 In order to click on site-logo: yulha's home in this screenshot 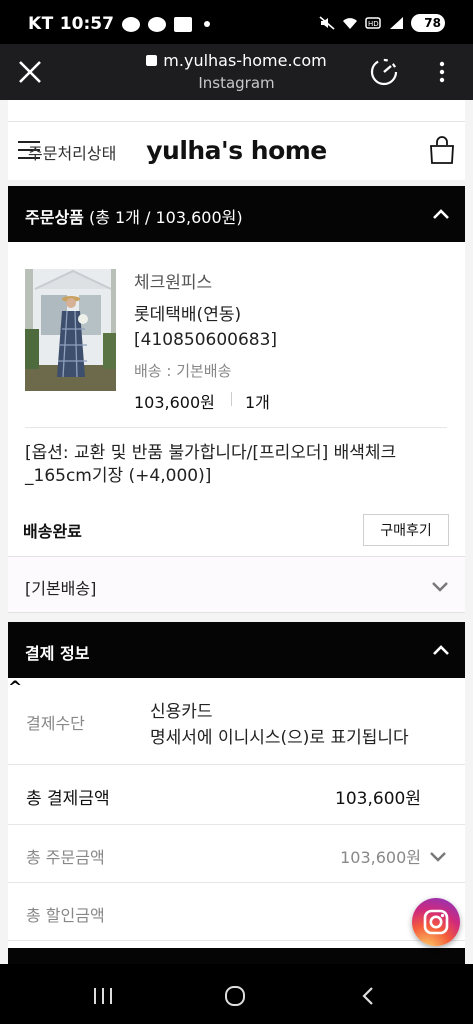, I will do `click(236, 150)`.